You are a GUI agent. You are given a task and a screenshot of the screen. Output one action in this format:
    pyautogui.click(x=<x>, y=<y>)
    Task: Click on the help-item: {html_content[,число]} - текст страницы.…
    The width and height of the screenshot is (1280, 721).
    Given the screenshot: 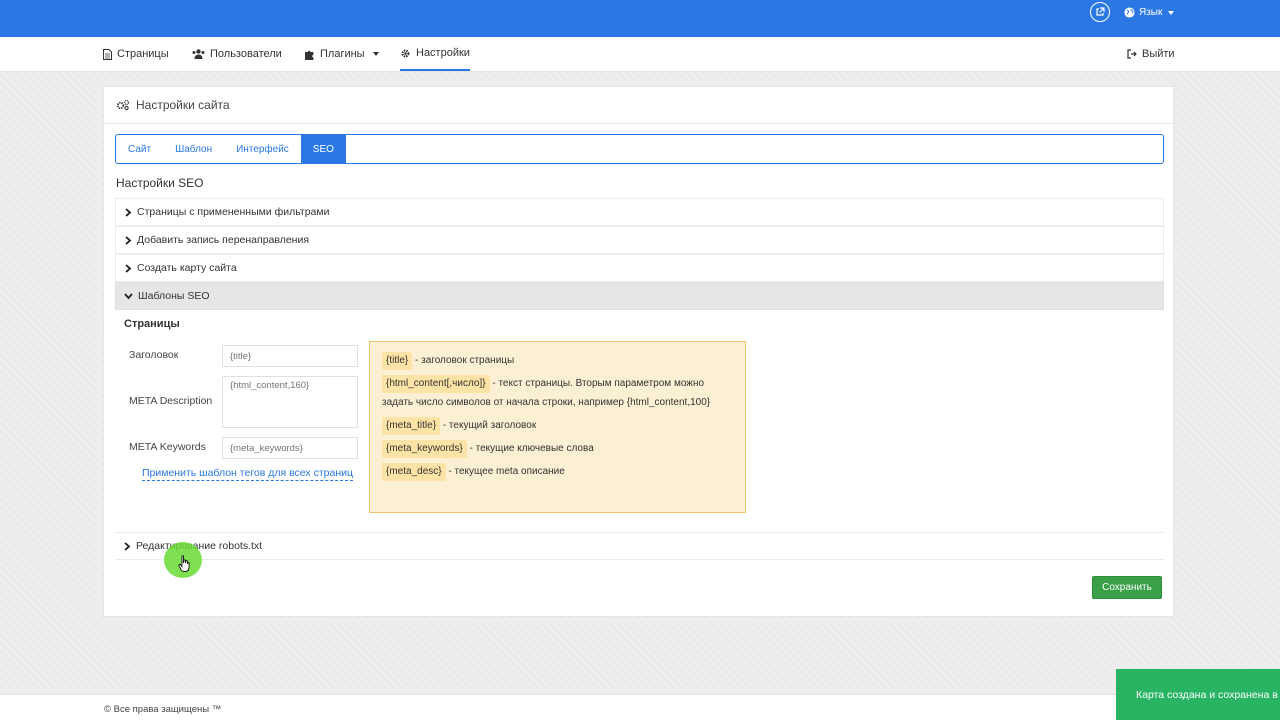 What is the action you would take?
    pyautogui.click(x=557, y=393)
    